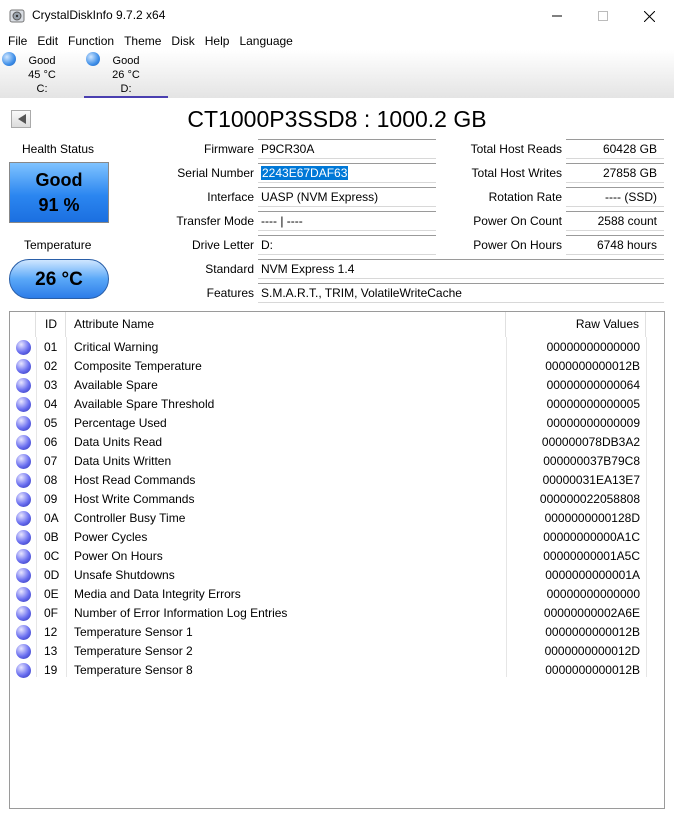 This screenshot has height=819, width=674. What do you see at coordinates (51, 442) in the screenshot?
I see `attribute-id: 06` at bounding box center [51, 442].